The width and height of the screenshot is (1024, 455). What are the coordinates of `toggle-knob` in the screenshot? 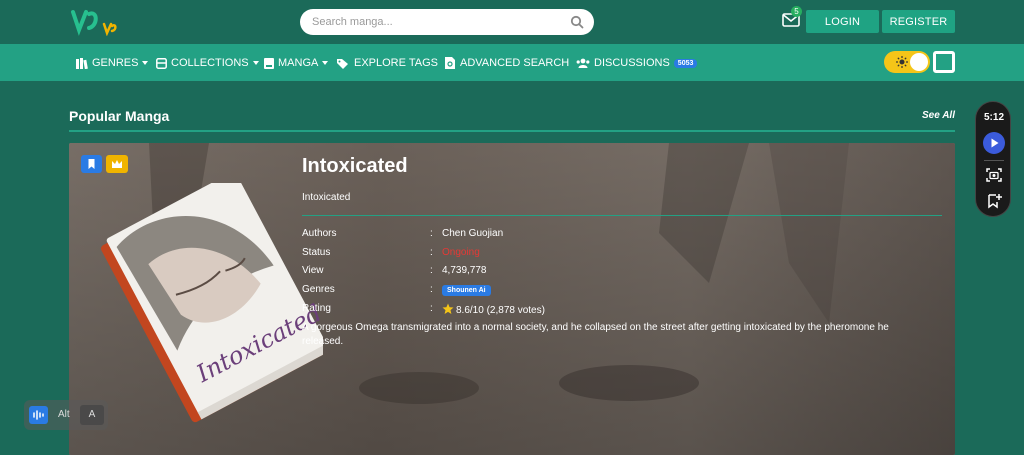 It's located at (919, 62).